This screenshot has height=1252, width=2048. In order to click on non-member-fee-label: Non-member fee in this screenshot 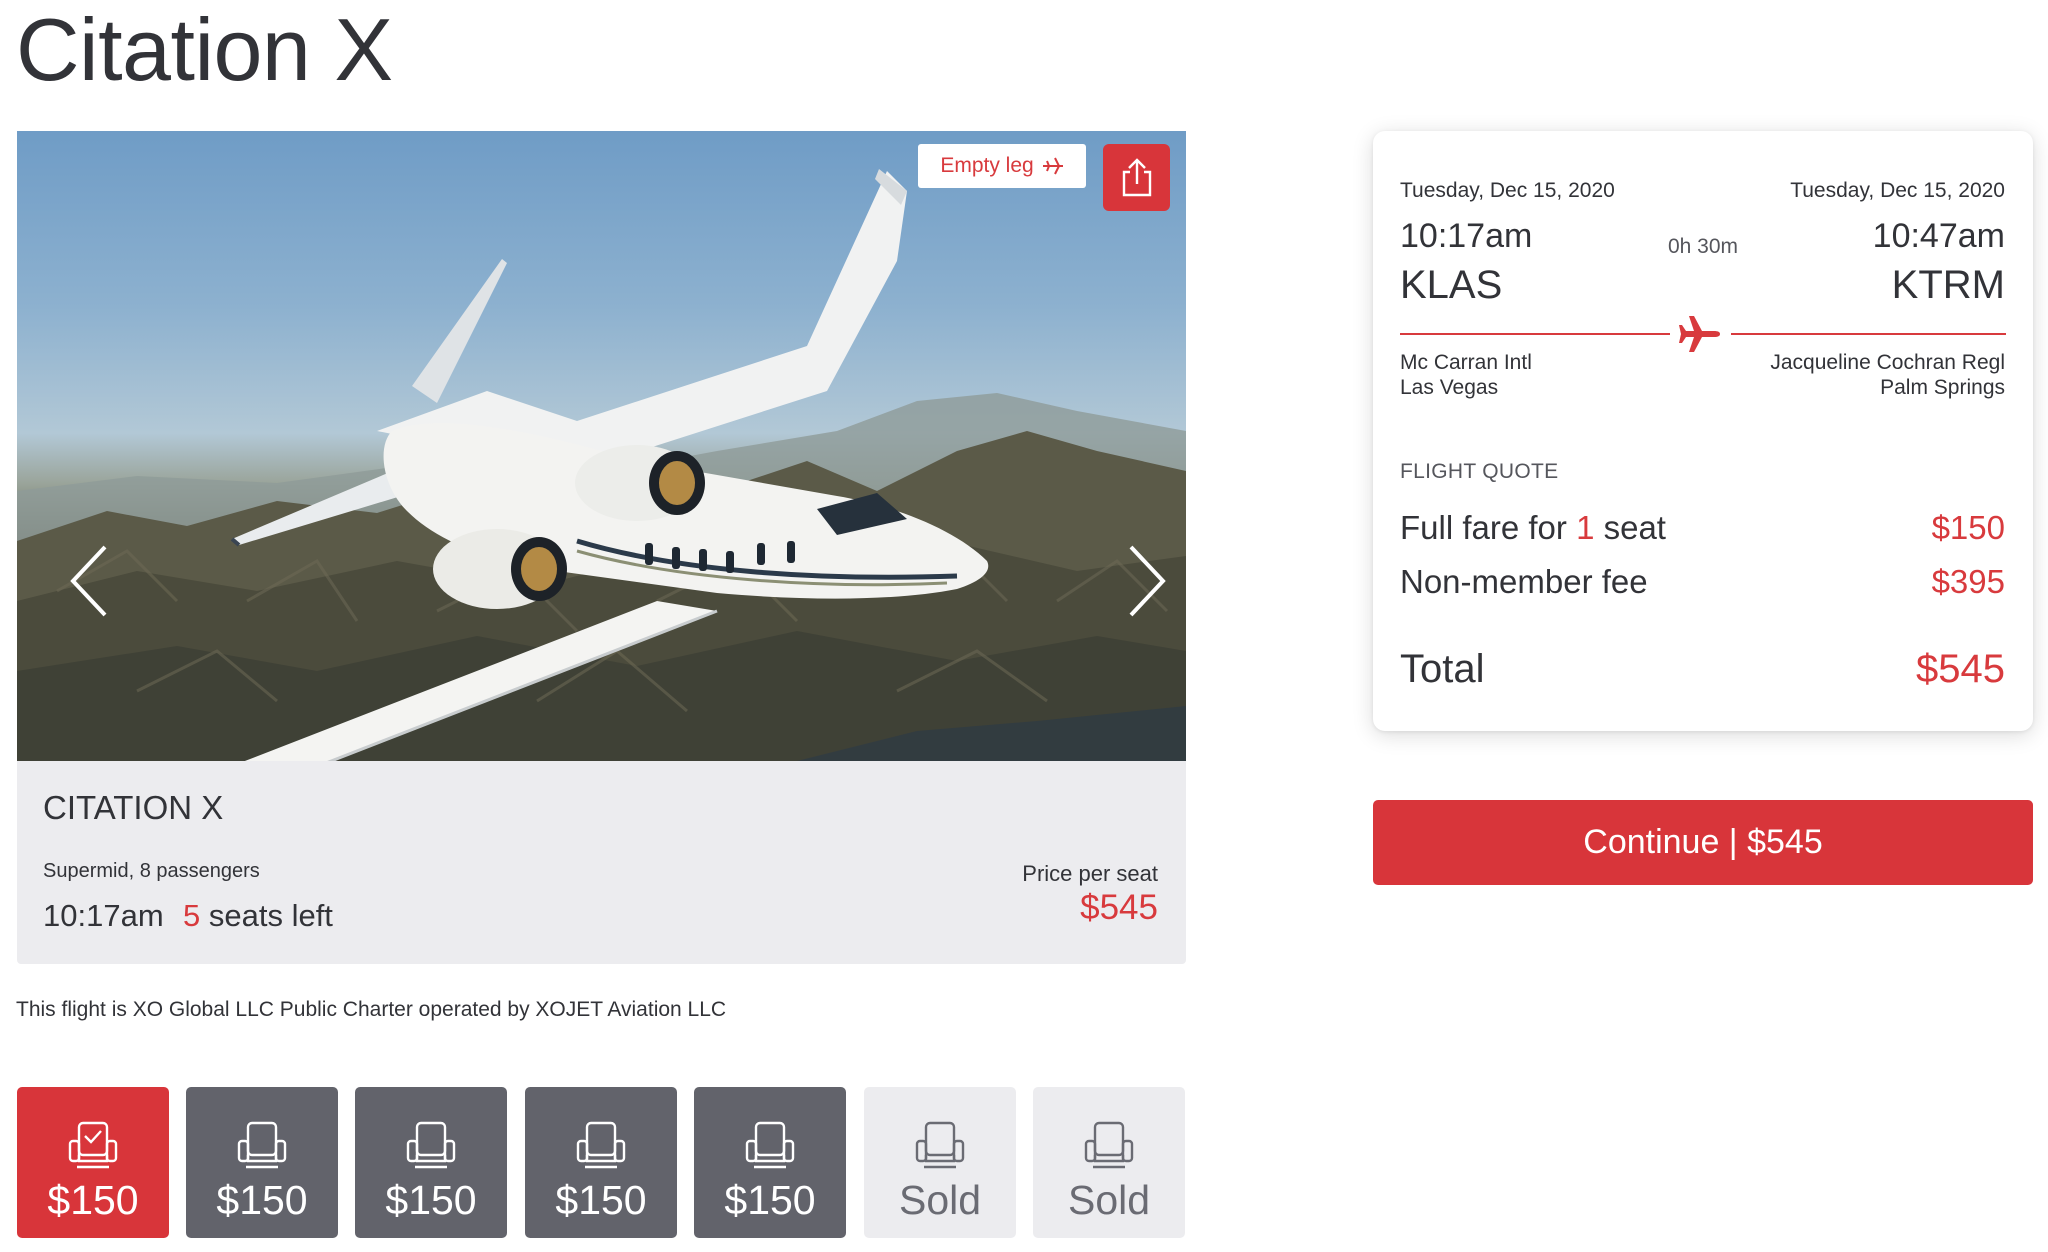, I will do `click(1524, 581)`.